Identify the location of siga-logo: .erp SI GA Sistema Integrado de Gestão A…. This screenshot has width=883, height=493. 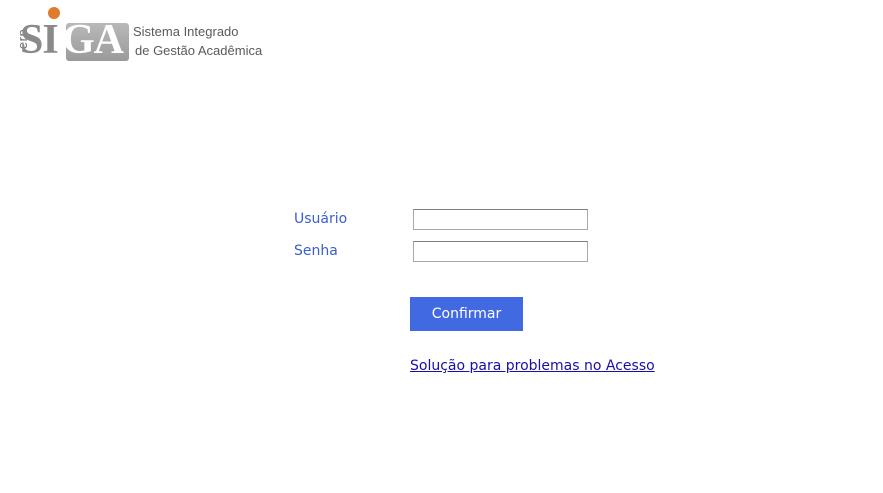
(141, 35).